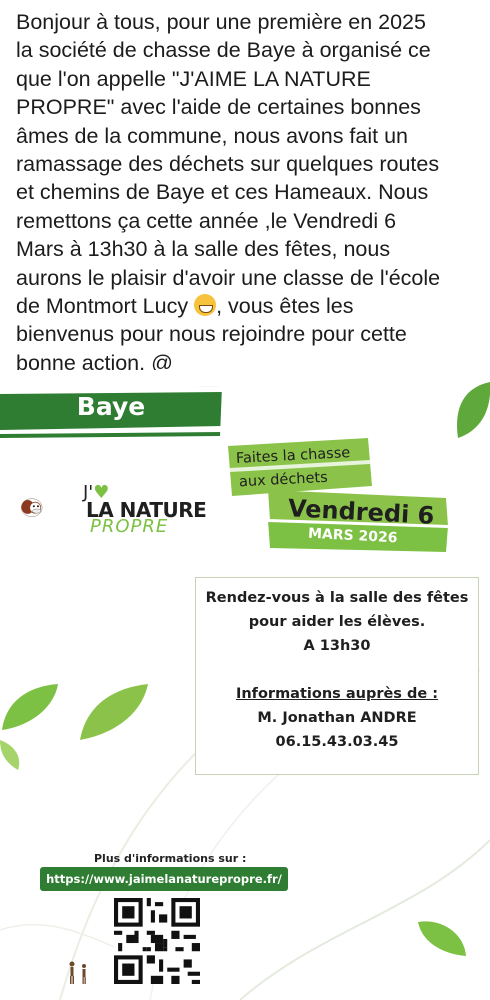 The width and height of the screenshot is (490, 1000). Describe the element at coordinates (129, 526) in the screenshot. I see `logo-propre: PROPRE` at that location.